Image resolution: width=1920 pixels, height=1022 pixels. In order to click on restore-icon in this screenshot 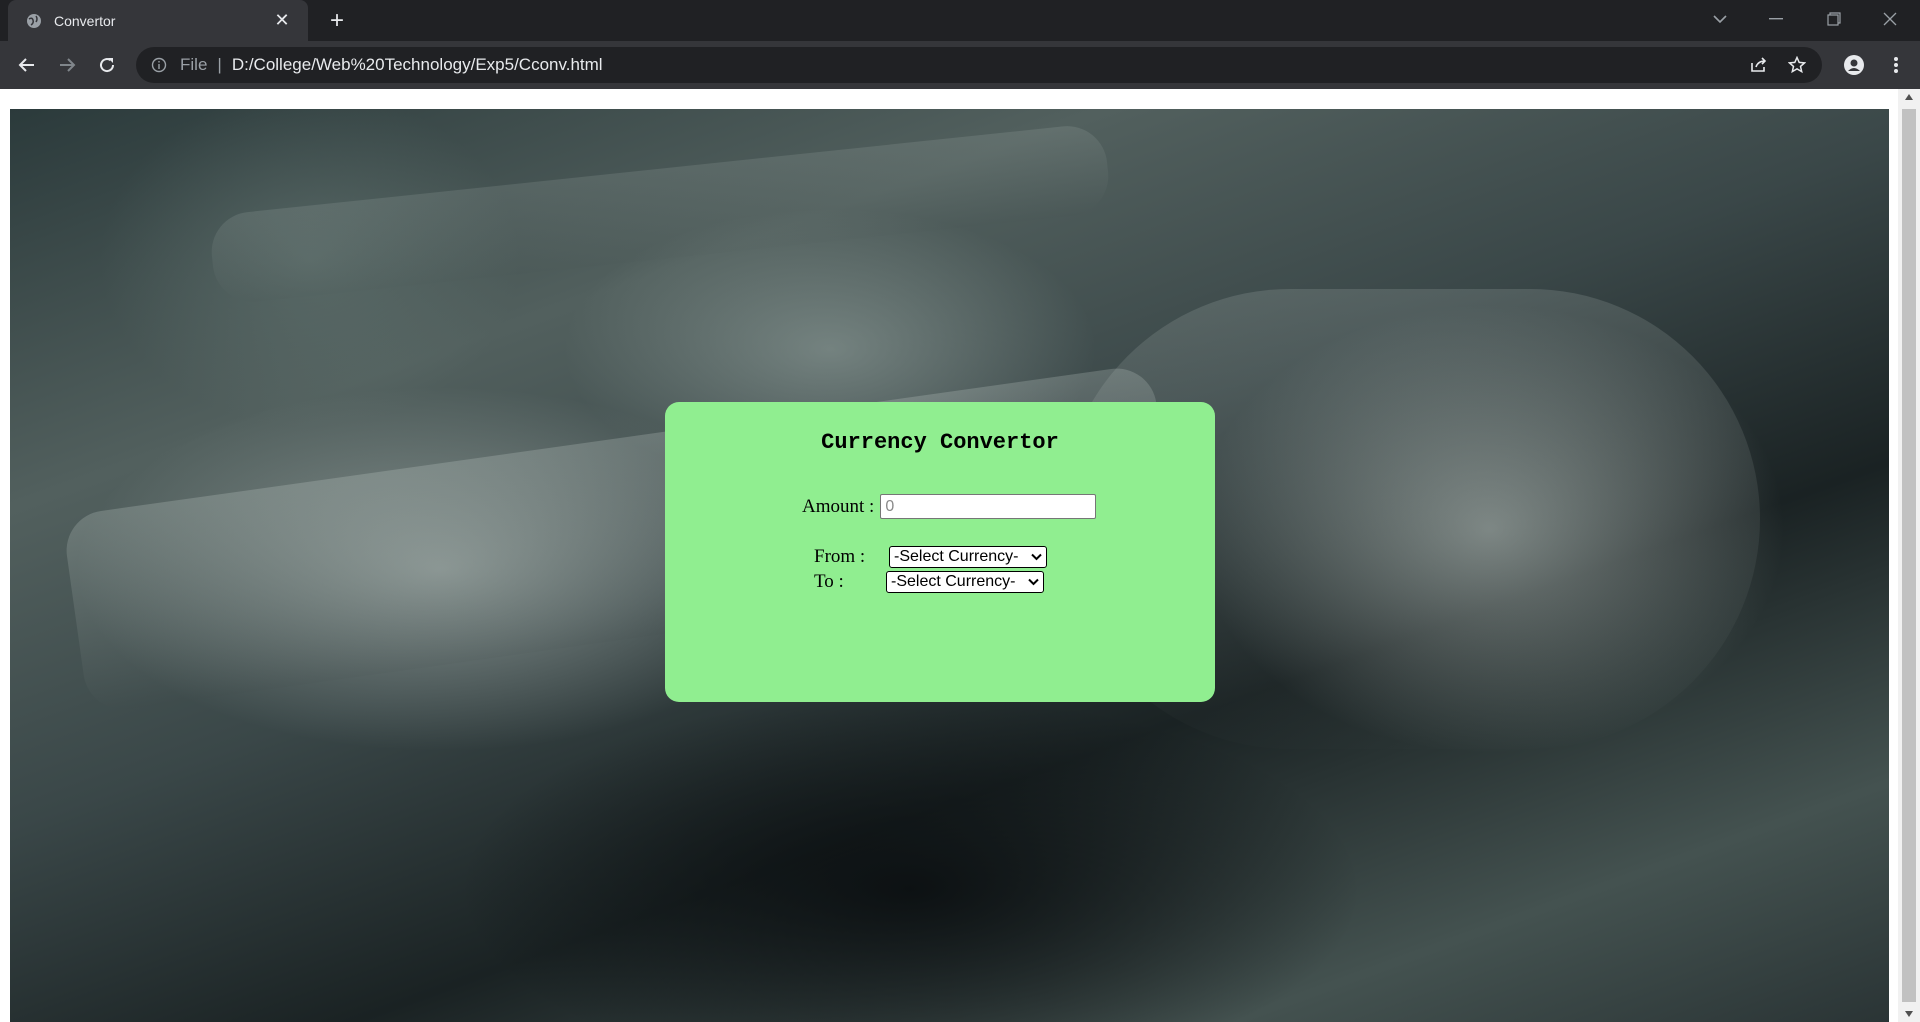, I will do `click(1834, 19)`.